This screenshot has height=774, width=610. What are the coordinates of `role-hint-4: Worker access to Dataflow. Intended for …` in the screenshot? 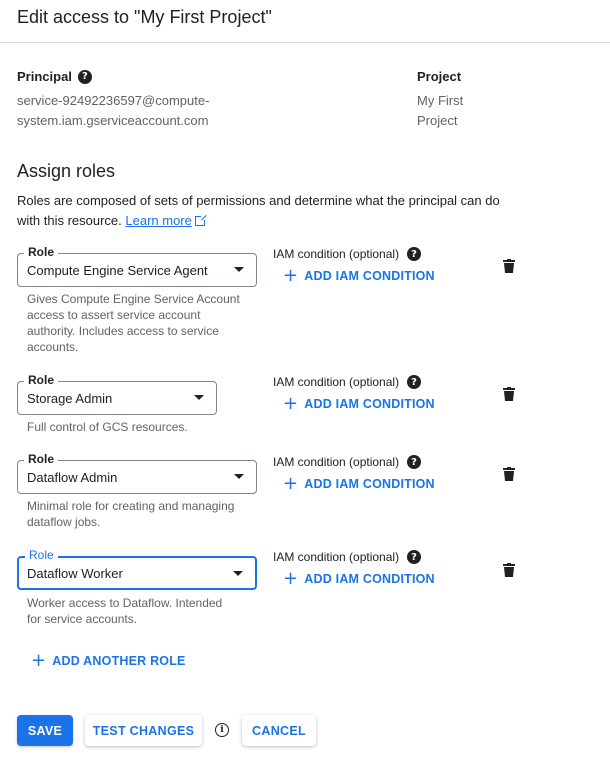 It's located at (125, 611).